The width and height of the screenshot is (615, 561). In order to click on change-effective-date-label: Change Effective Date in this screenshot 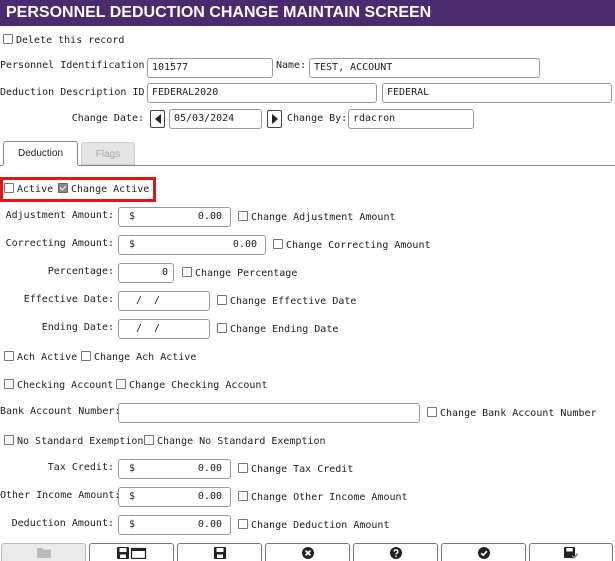, I will do `click(293, 301)`.